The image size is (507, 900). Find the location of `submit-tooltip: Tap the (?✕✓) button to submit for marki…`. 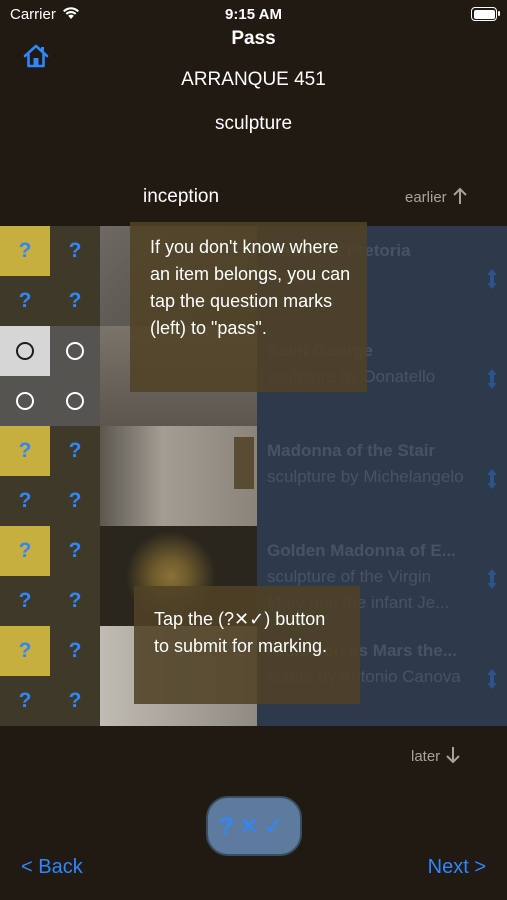

submit-tooltip: Tap the (?✕✓) button to submit for marki… is located at coordinates (247, 645).